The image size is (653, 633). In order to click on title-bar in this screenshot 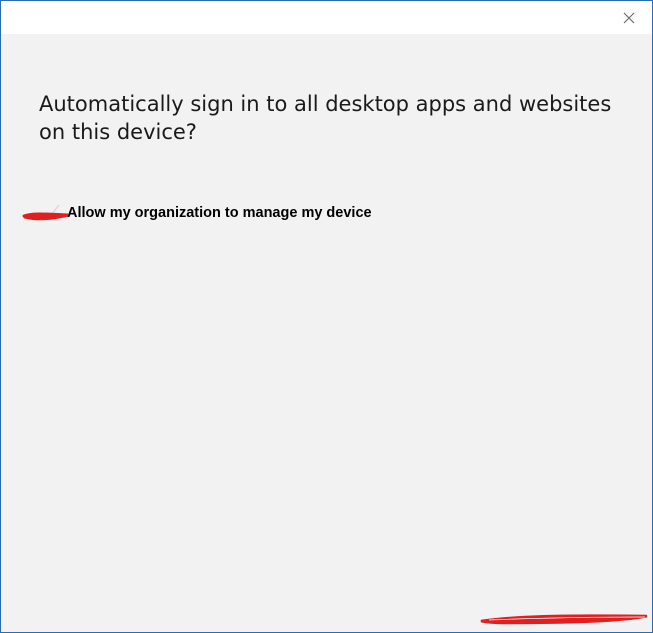, I will do `click(326, 17)`.